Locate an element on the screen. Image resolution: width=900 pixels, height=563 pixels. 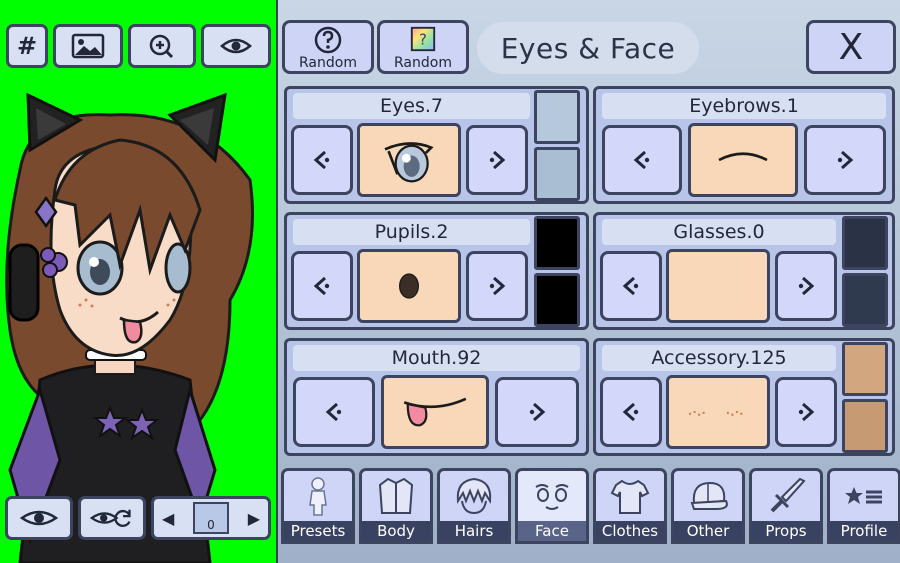
eyebrows-card: Eyebrows.1 is located at coordinates (744, 145).